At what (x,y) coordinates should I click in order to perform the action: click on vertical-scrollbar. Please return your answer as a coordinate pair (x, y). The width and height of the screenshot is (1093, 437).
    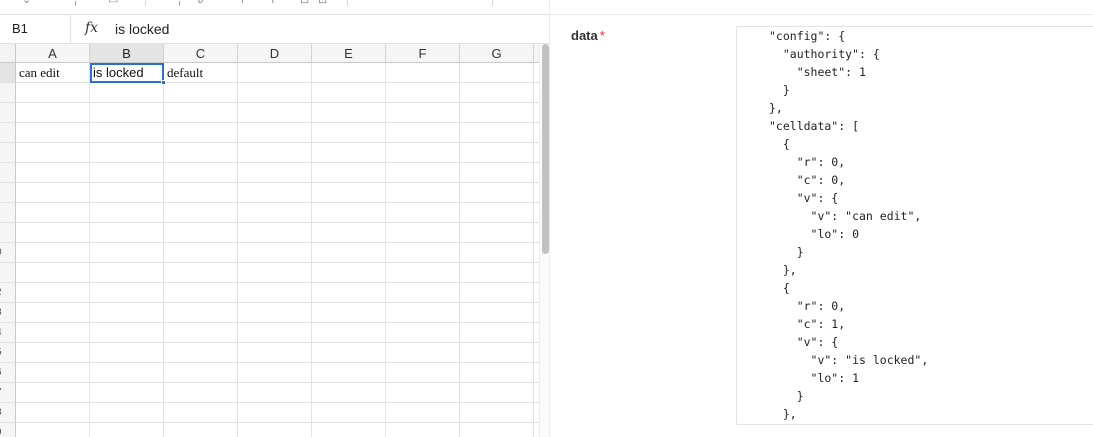
    Looking at the image, I should click on (544, 240).